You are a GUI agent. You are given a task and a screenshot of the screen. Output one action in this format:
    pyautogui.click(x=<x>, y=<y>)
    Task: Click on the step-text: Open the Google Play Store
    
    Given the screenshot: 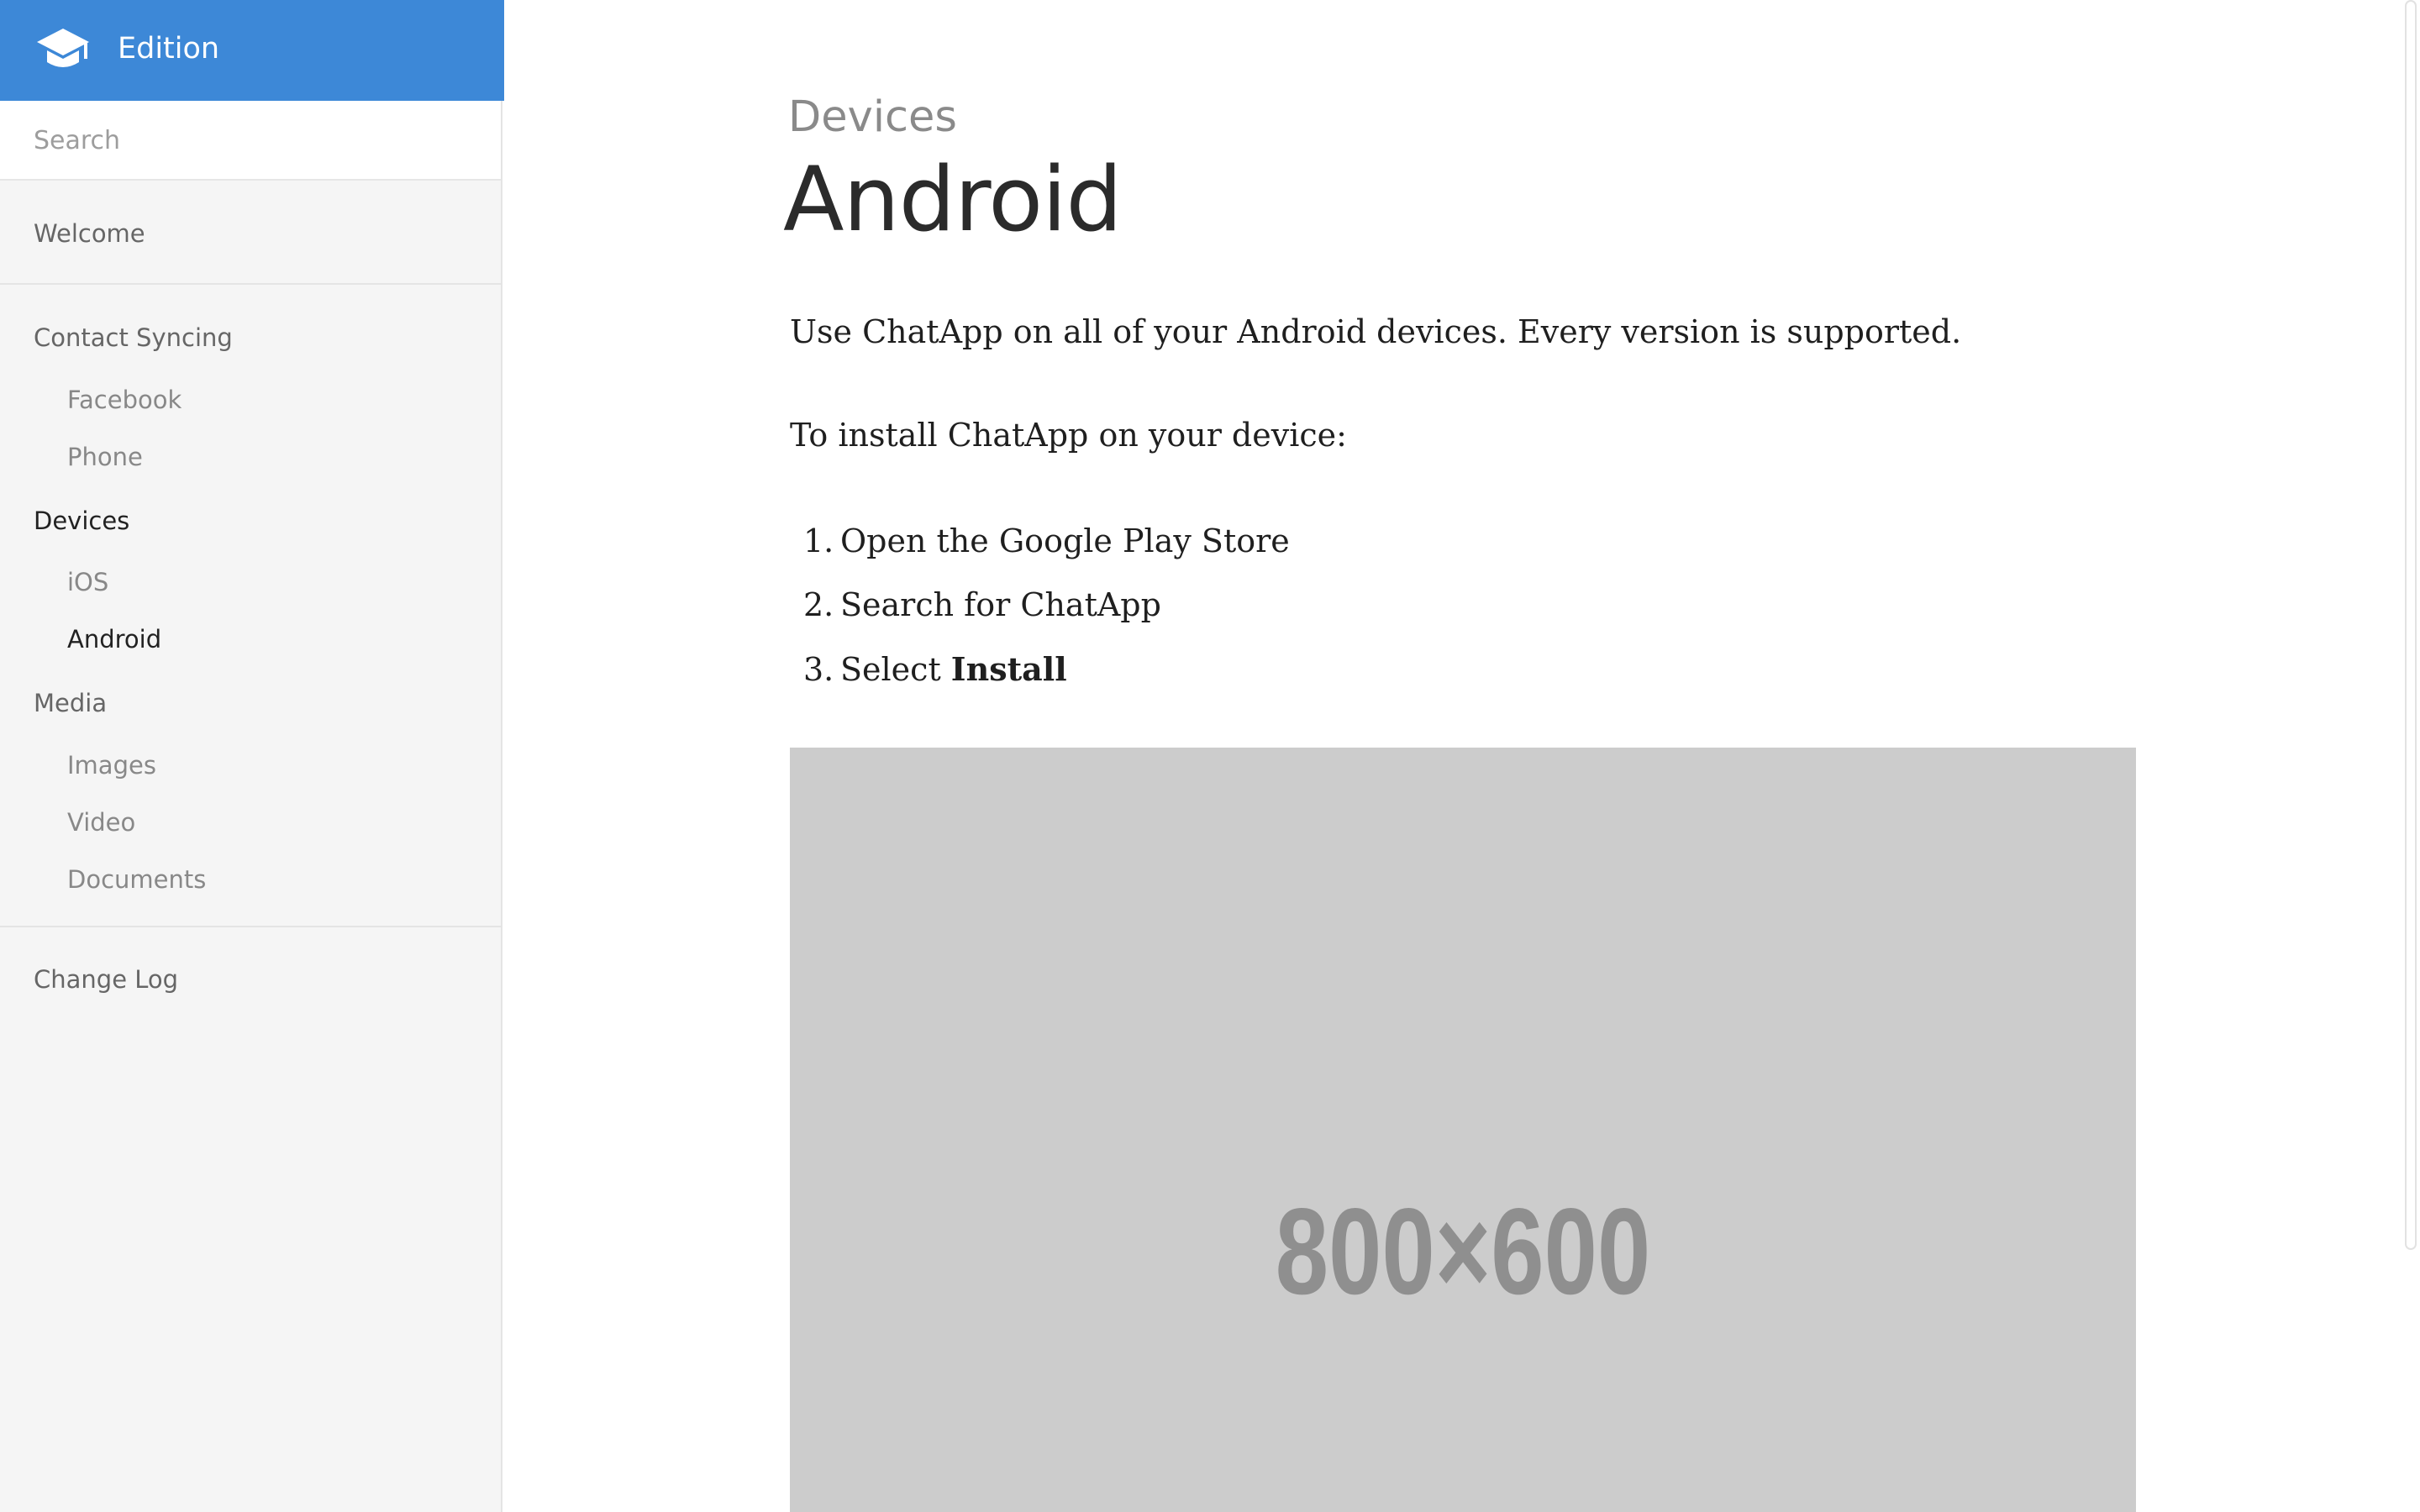 What is the action you would take?
    pyautogui.click(x=1065, y=540)
    